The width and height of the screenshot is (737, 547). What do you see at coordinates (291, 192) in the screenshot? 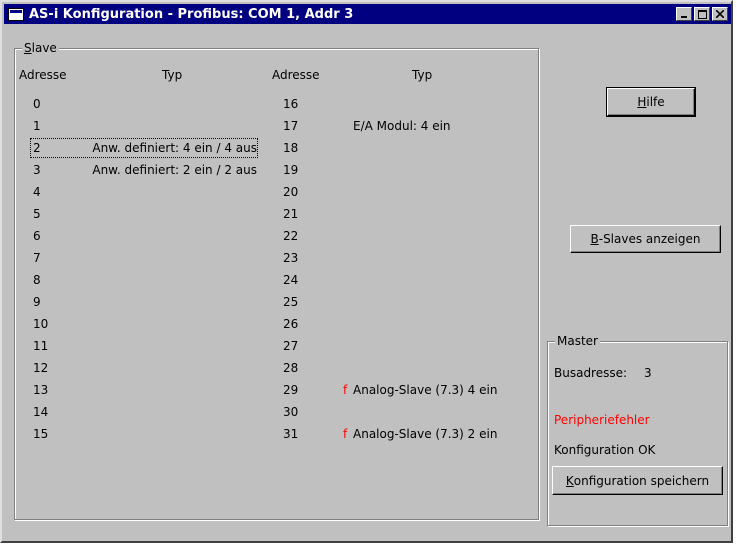
I see `slave-address: 20` at bounding box center [291, 192].